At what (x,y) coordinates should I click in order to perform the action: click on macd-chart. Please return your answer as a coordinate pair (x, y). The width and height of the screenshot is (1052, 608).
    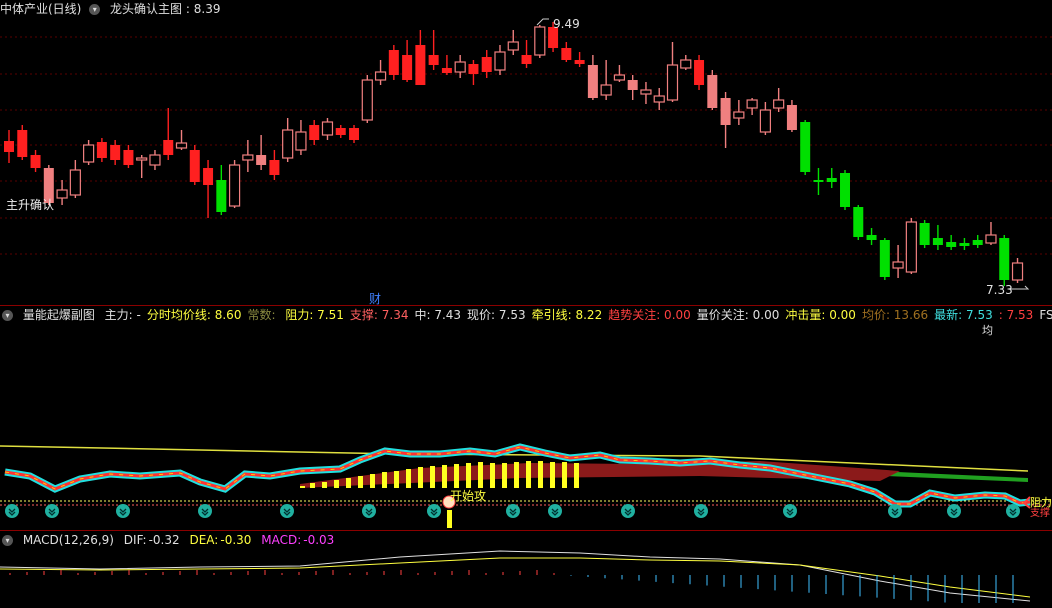
    Looking at the image, I should click on (526, 569).